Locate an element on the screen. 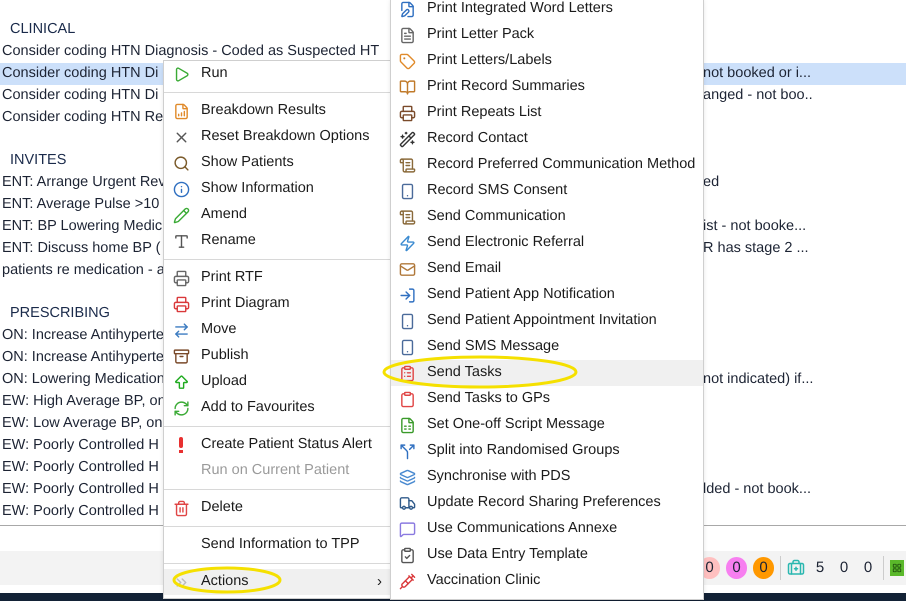 The height and width of the screenshot is (601, 906). menu-item: Synchronise with PDS is located at coordinates (547, 477).